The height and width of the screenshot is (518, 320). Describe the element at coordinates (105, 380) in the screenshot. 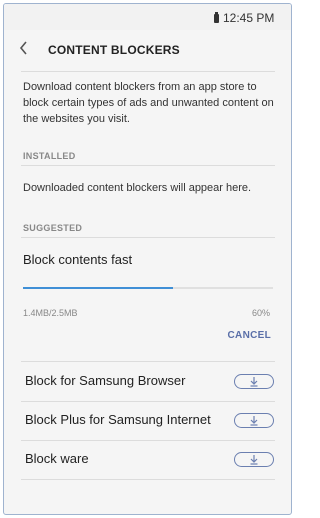

I see `list-item-label: Block for Samsung Browser` at that location.